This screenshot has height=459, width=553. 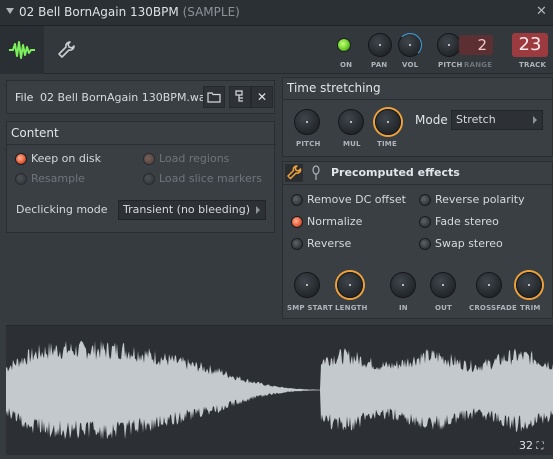 I want to click on trim-label: TRIM, so click(x=530, y=308).